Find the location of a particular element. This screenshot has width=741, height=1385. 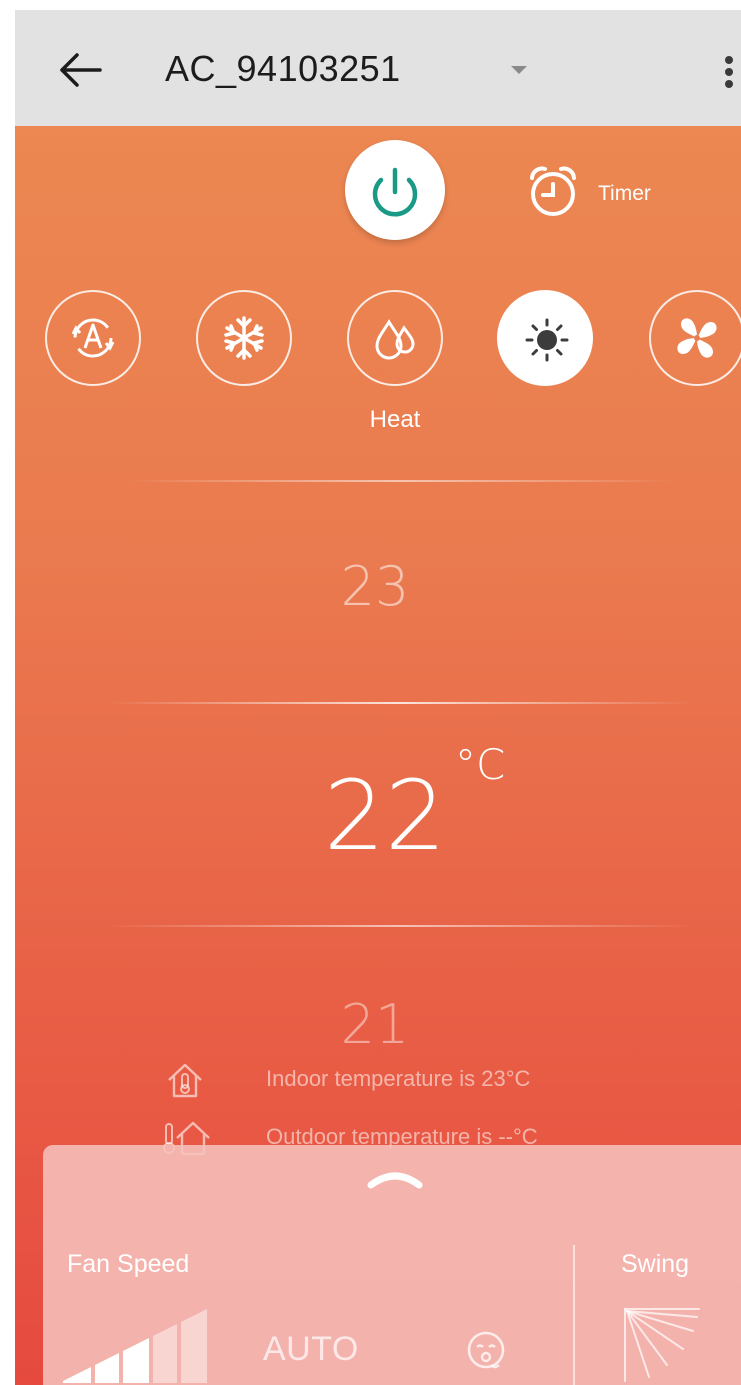

temperature-unit: °C is located at coordinates (480, 764).